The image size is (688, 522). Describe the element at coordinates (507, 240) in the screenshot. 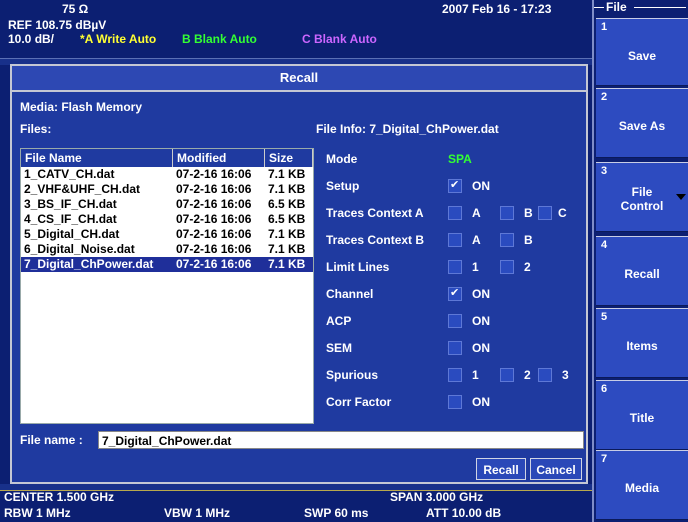

I see `traces-b-b-checkbox` at that location.